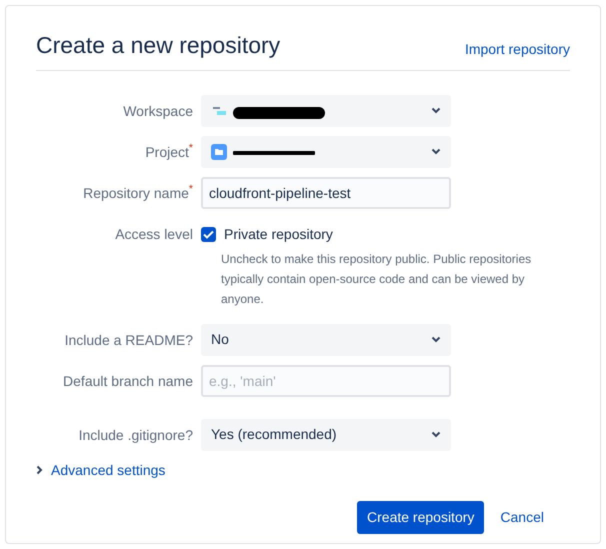  Describe the element at coordinates (108, 470) in the screenshot. I see `advanced-settings-link: Advanced settings` at that location.